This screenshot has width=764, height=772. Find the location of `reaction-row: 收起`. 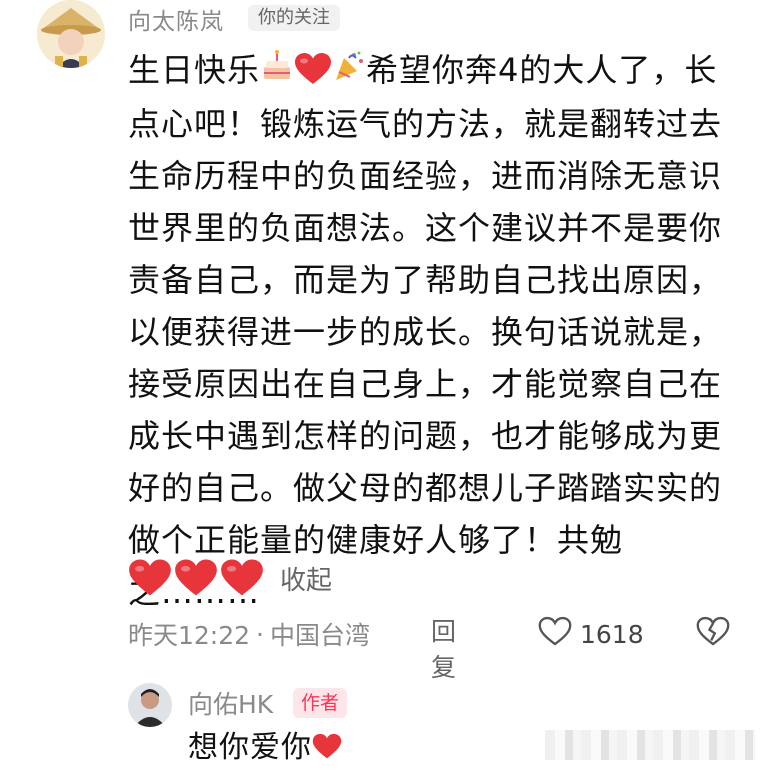

reaction-row: 收起 is located at coordinates (230, 578).